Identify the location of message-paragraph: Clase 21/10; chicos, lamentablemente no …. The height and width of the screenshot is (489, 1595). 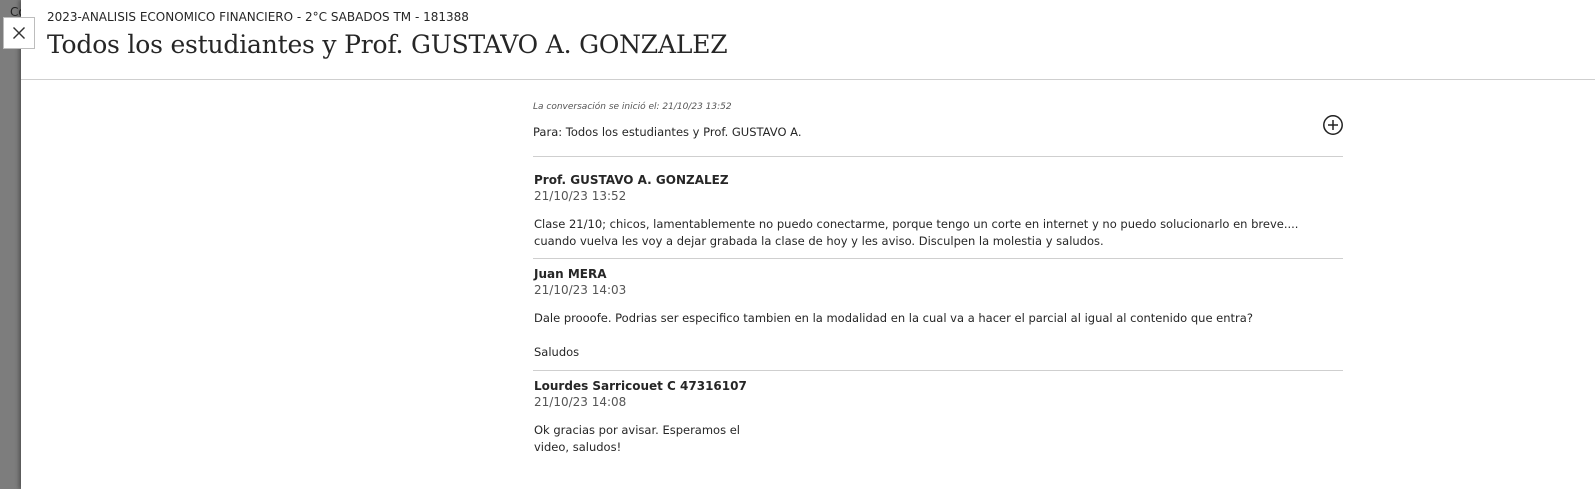
(916, 232).